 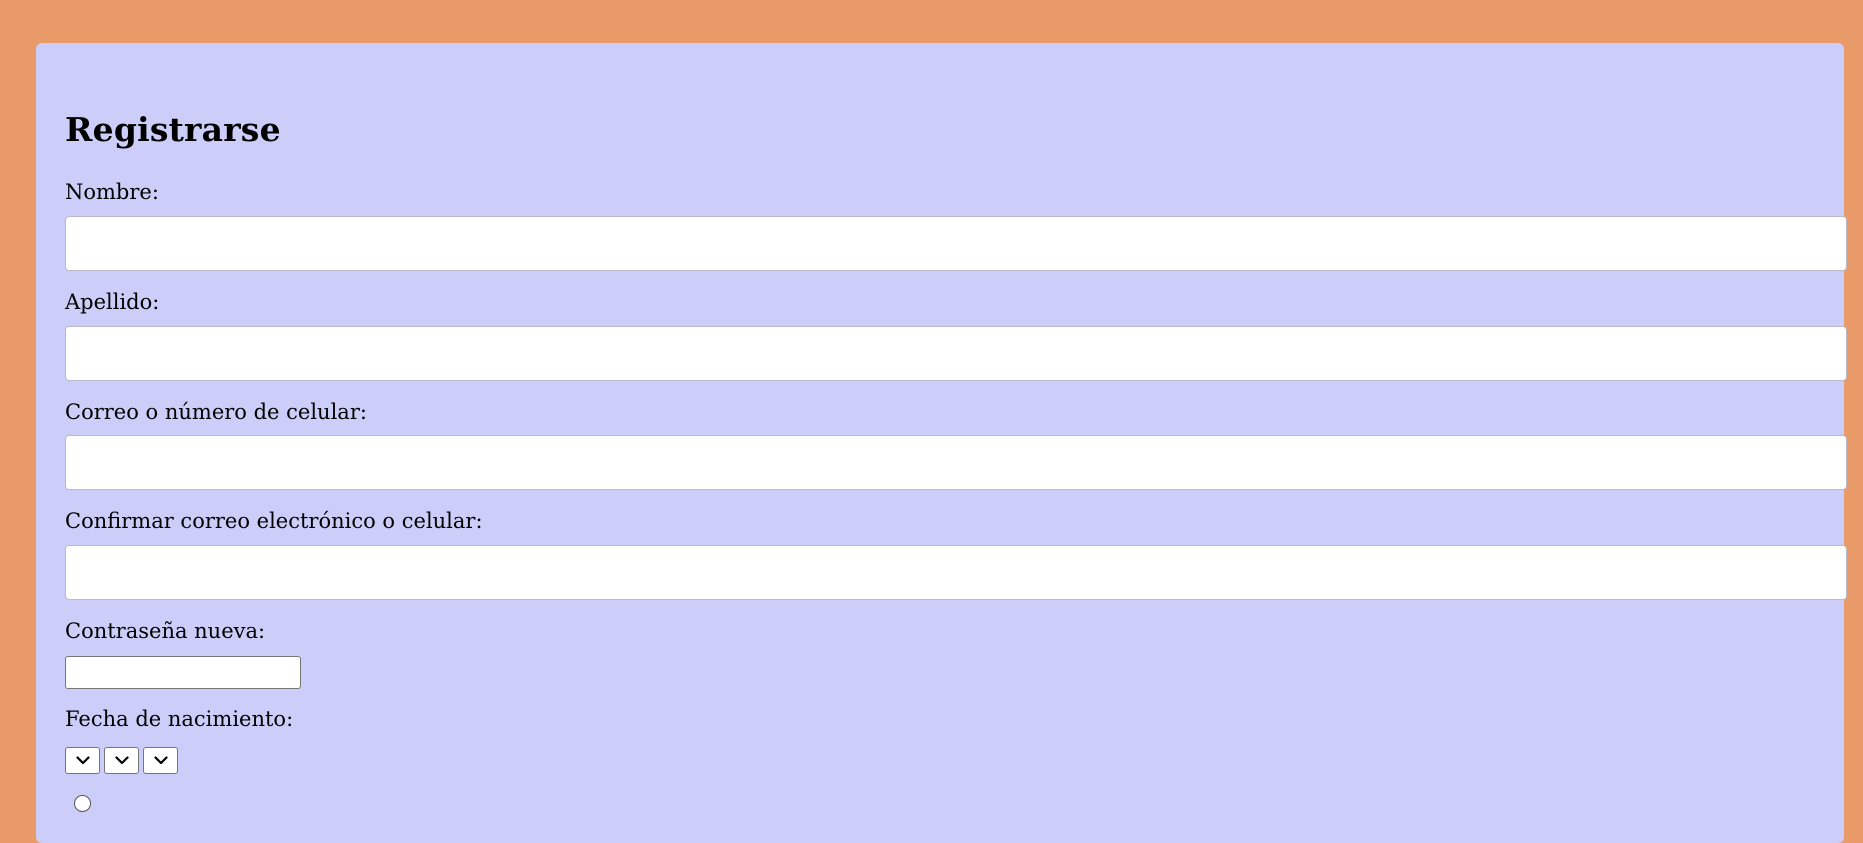 I want to click on confirm-email-or-phone-label: Confirmar correo electrónico o celular:, so click(x=274, y=521).